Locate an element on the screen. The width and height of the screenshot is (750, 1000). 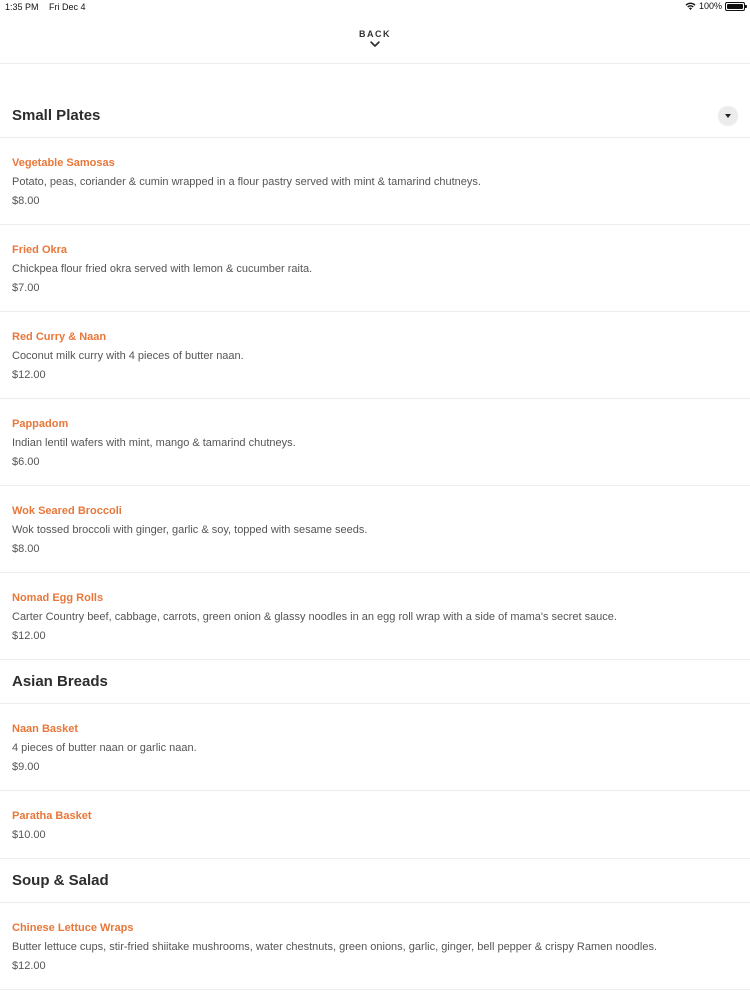
section-header-asian-breads: Asian Breads is located at coordinates (375, 682).